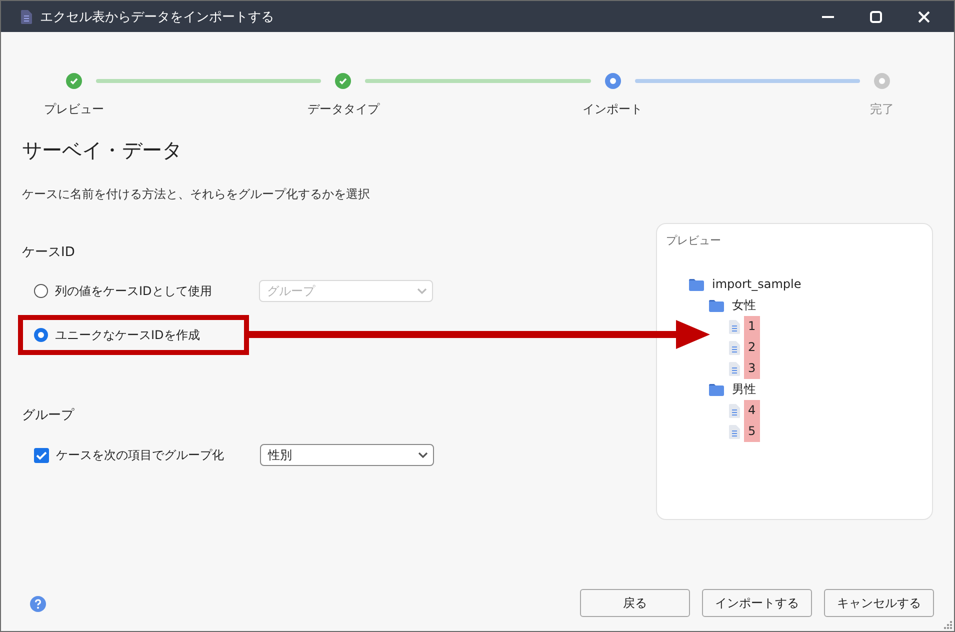  Describe the element at coordinates (343, 109) in the screenshot. I see `step-label: データタイプ` at that location.